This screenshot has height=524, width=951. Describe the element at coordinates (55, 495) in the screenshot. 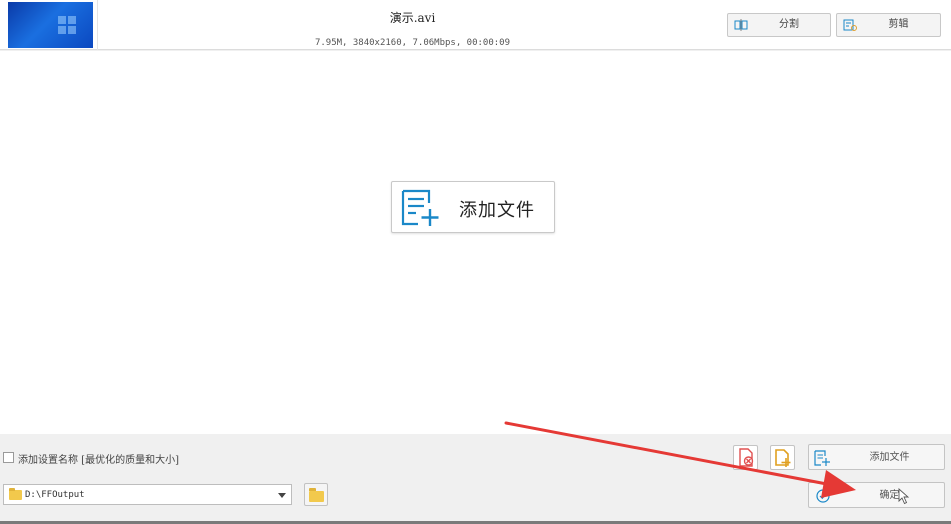

I see `output-folder-path: D:\FFOutput` at that location.